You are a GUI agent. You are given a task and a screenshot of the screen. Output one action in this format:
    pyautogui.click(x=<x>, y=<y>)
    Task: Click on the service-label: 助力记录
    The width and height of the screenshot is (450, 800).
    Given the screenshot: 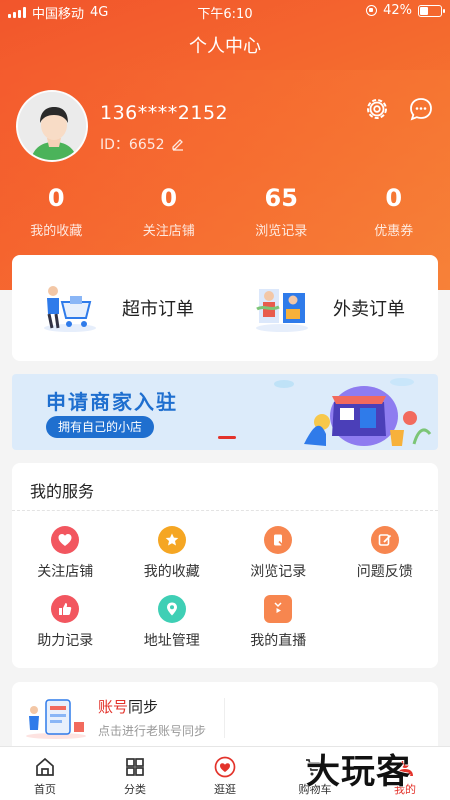 What is the action you would take?
    pyautogui.click(x=65, y=641)
    